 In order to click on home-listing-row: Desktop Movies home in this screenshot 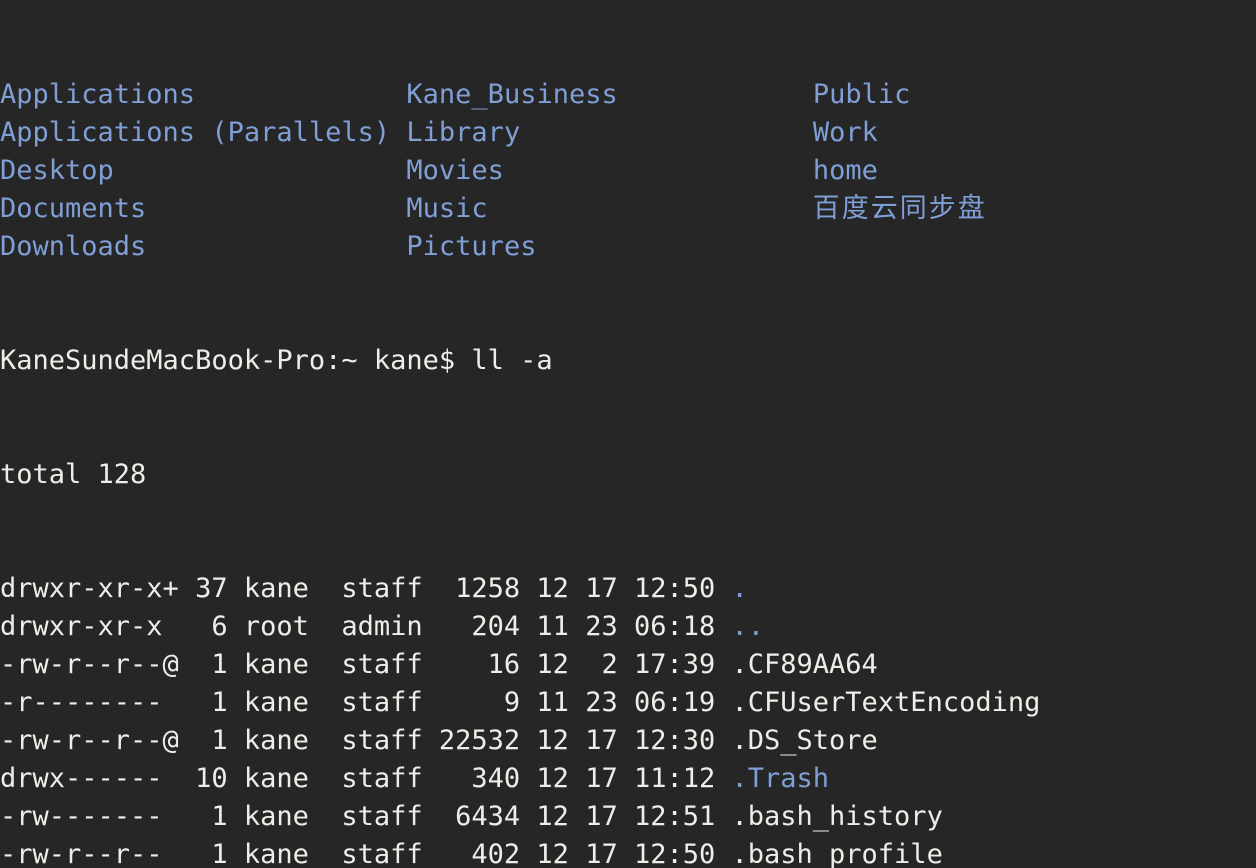, I will do `click(628, 171)`.